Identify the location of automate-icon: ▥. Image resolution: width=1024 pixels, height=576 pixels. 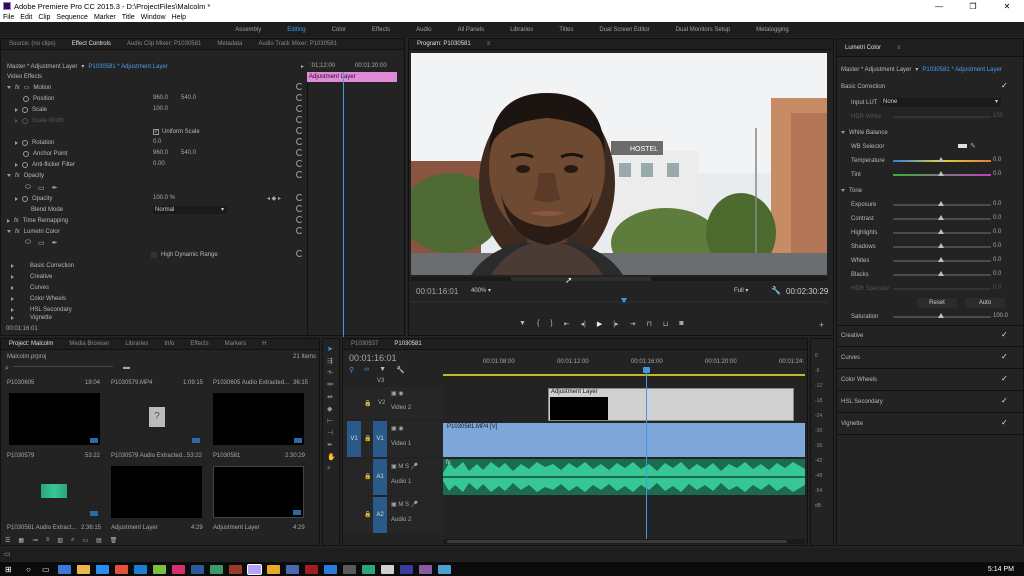
(60, 540).